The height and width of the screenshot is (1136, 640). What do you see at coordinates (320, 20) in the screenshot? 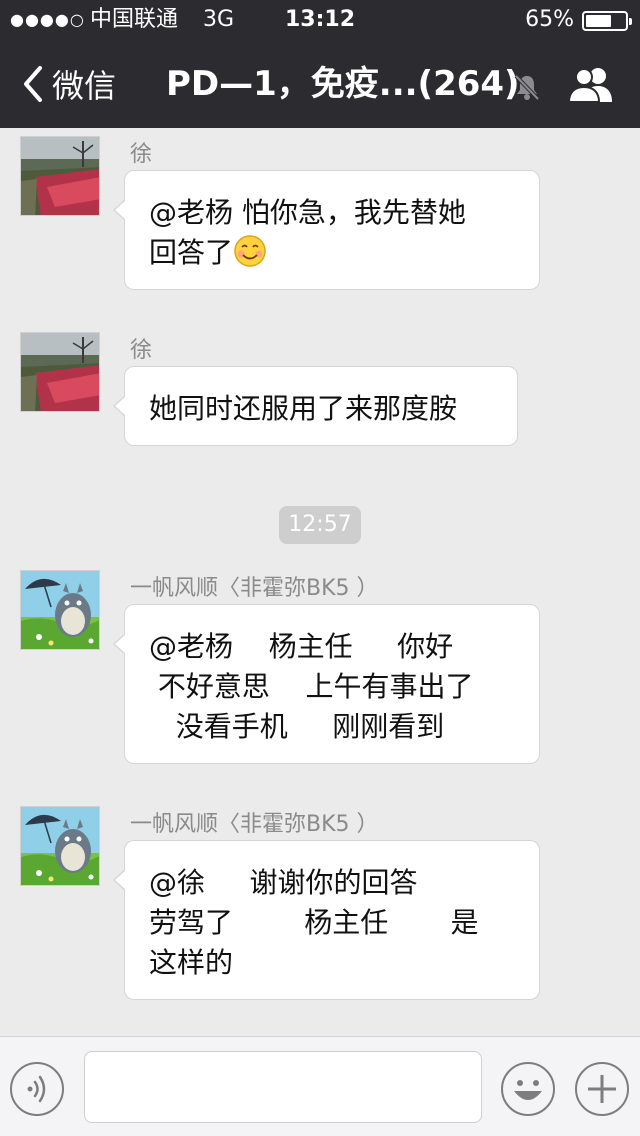
I see `status-bar: ●●●●○ 中国联通 3G 13:12 65%` at bounding box center [320, 20].